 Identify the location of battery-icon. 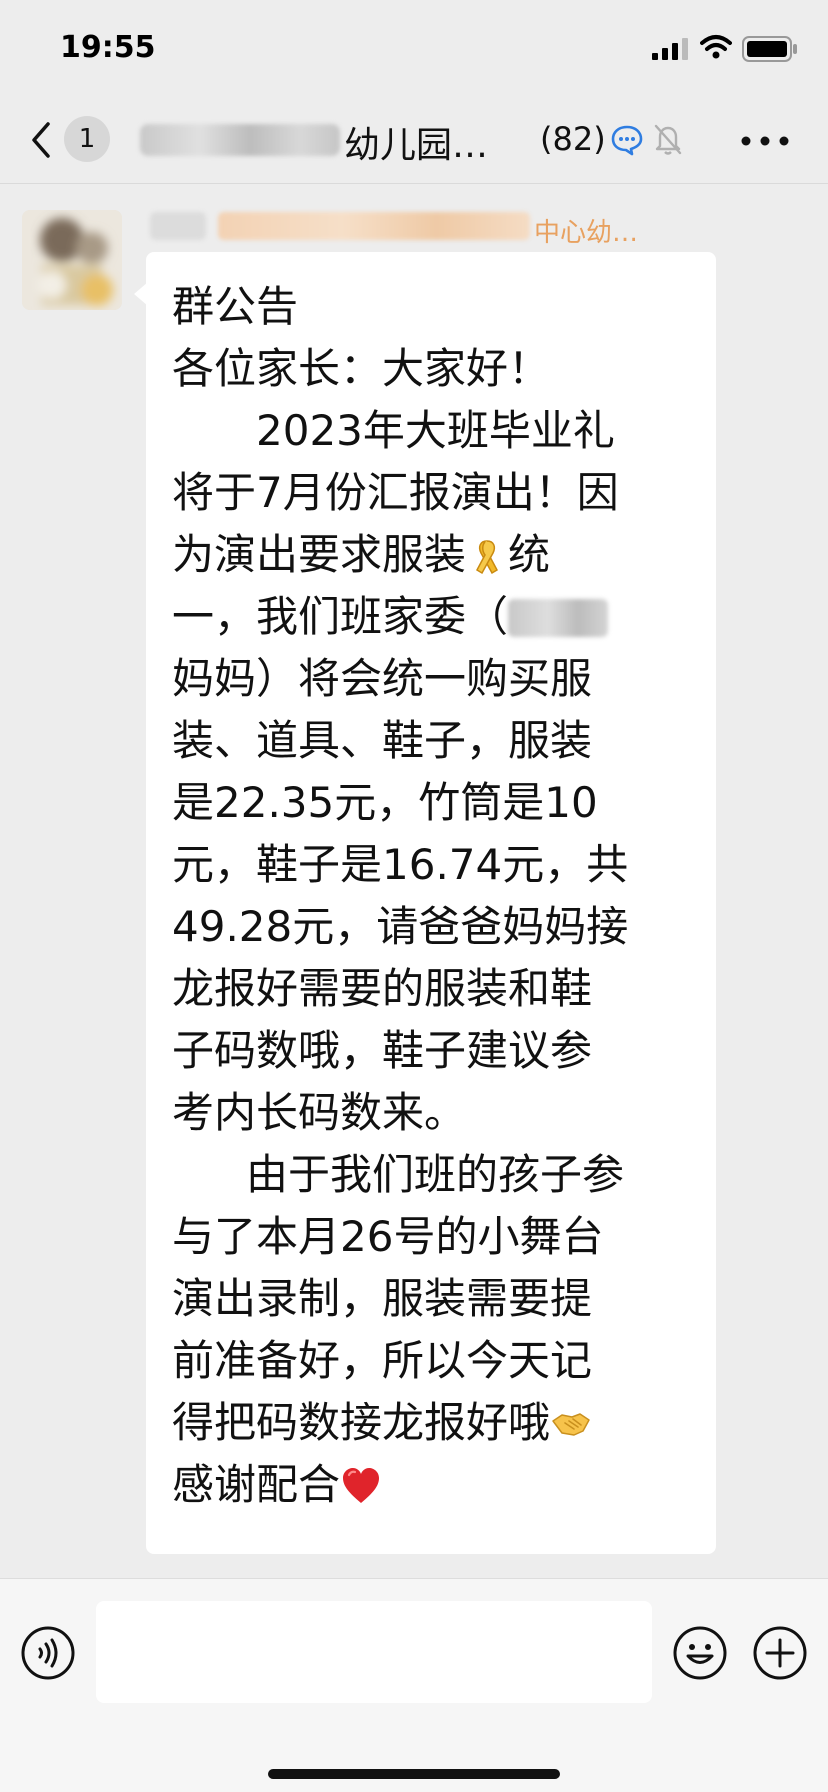
(769, 49).